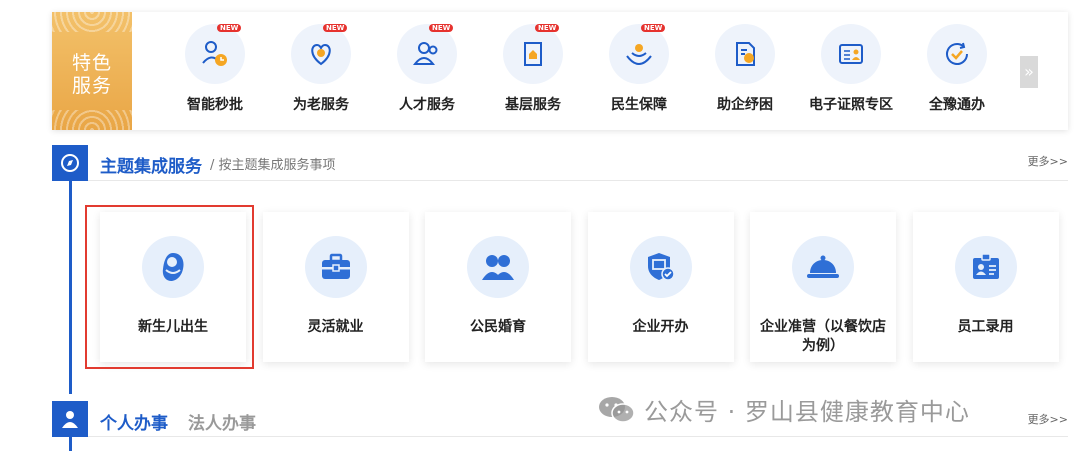 The image size is (1080, 451). What do you see at coordinates (335, 287) in the screenshot?
I see `card-flexible-employment: 灵活就业` at bounding box center [335, 287].